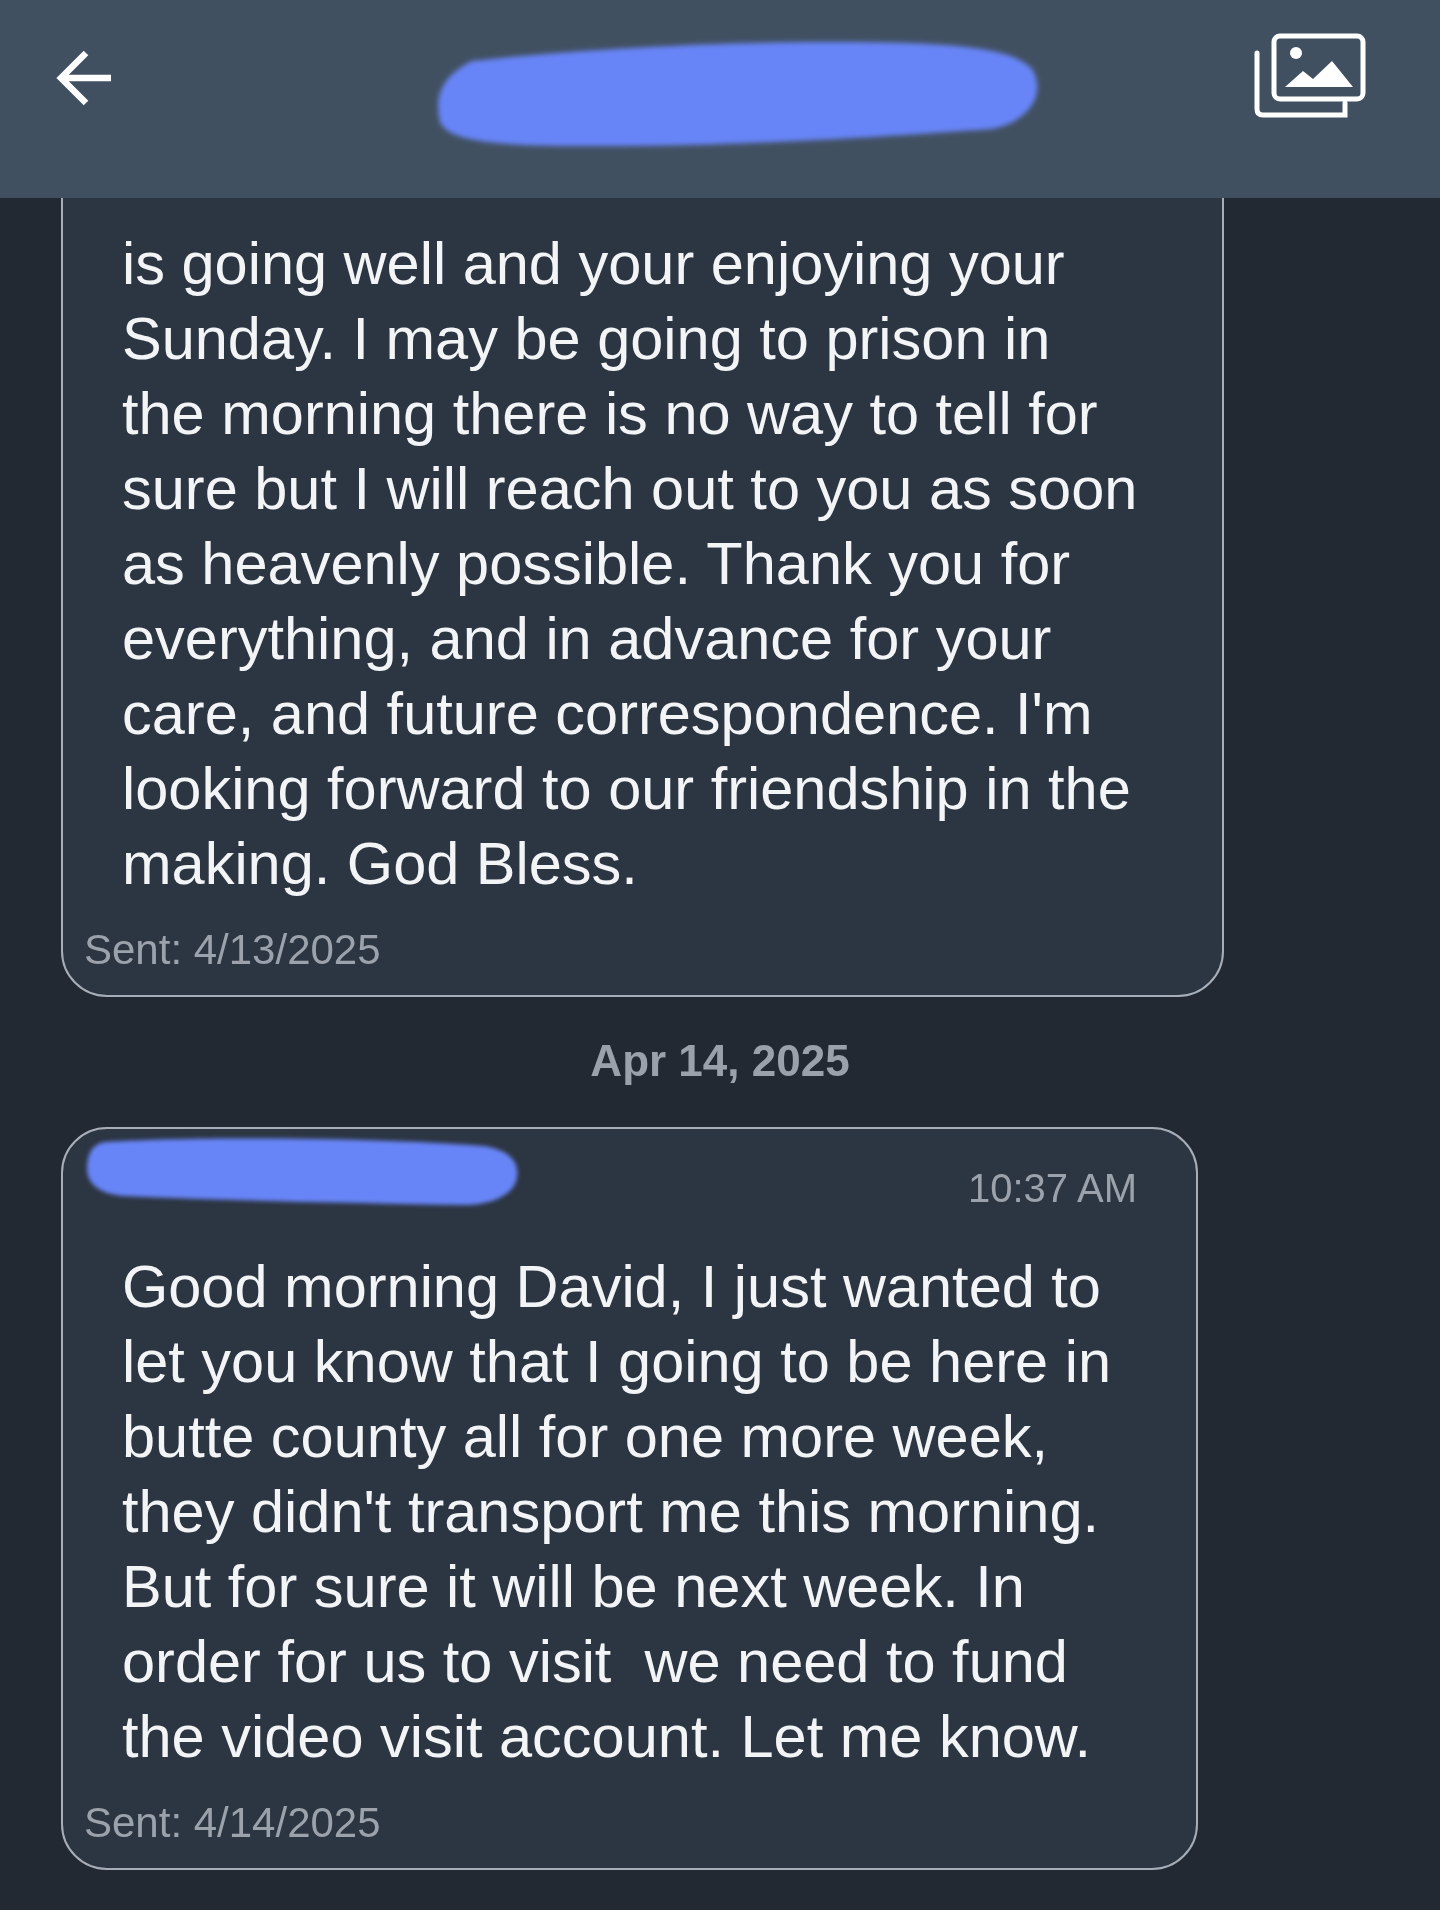 This screenshot has width=1440, height=1910. I want to click on sent-date: Sent: 4/14/2025, so click(232, 1823).